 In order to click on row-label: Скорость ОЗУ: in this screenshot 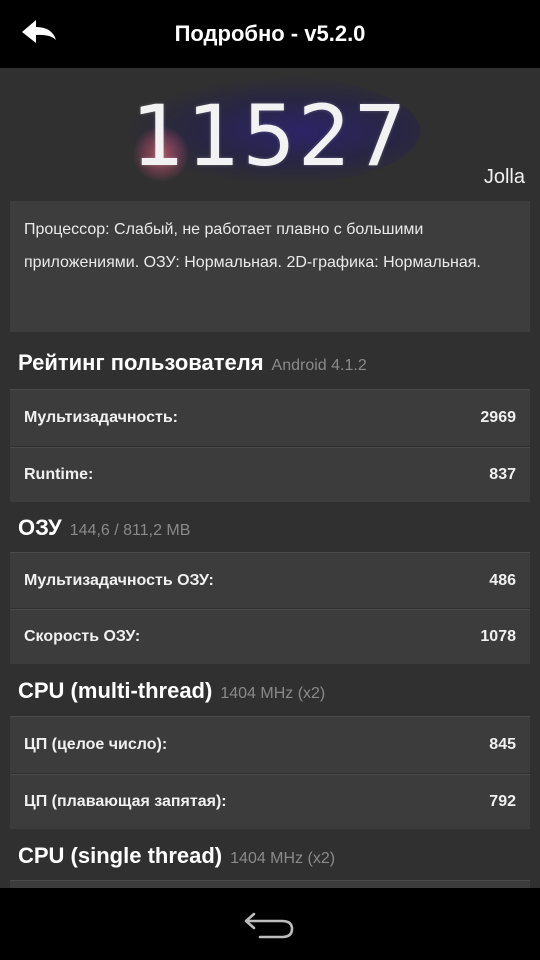, I will do `click(82, 636)`.